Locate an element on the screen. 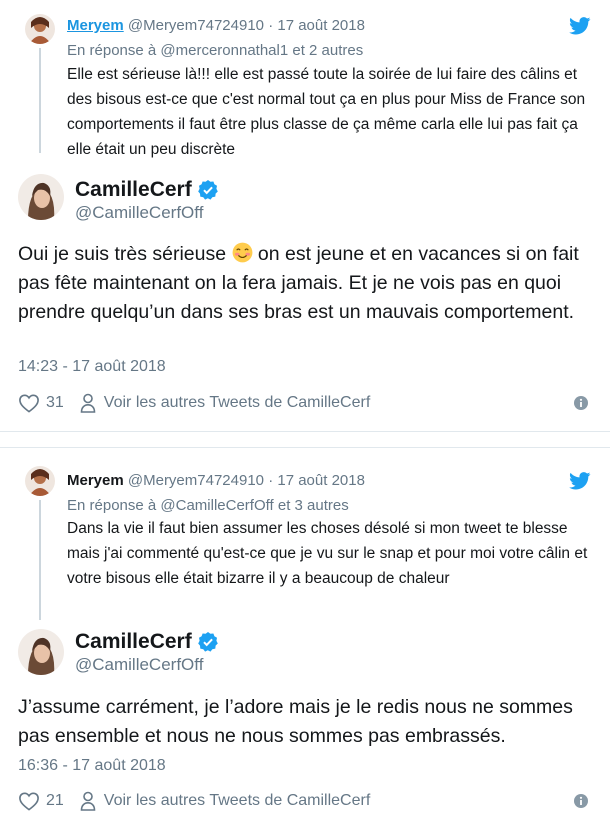  like-count: 31 is located at coordinates (55, 403).